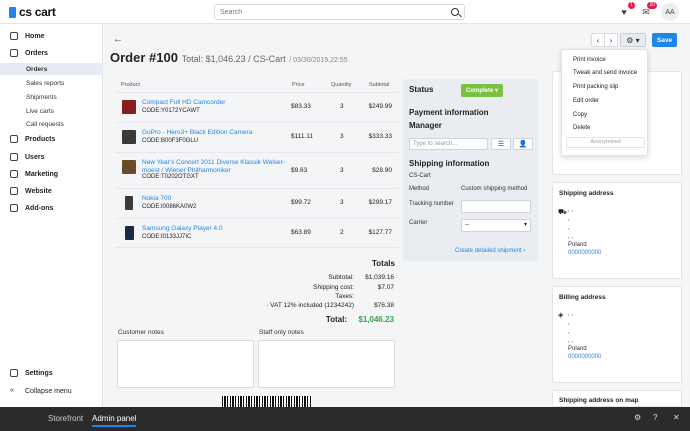  What do you see at coordinates (364, 296) in the screenshot?
I see `taxes-row: Taxes:` at bounding box center [364, 296].